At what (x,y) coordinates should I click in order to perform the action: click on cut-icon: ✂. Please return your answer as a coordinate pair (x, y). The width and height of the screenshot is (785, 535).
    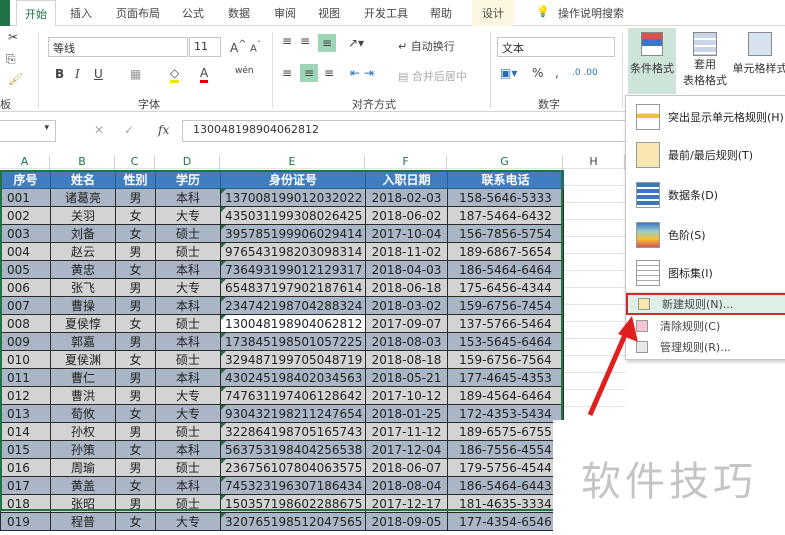
    Looking at the image, I should click on (13, 37).